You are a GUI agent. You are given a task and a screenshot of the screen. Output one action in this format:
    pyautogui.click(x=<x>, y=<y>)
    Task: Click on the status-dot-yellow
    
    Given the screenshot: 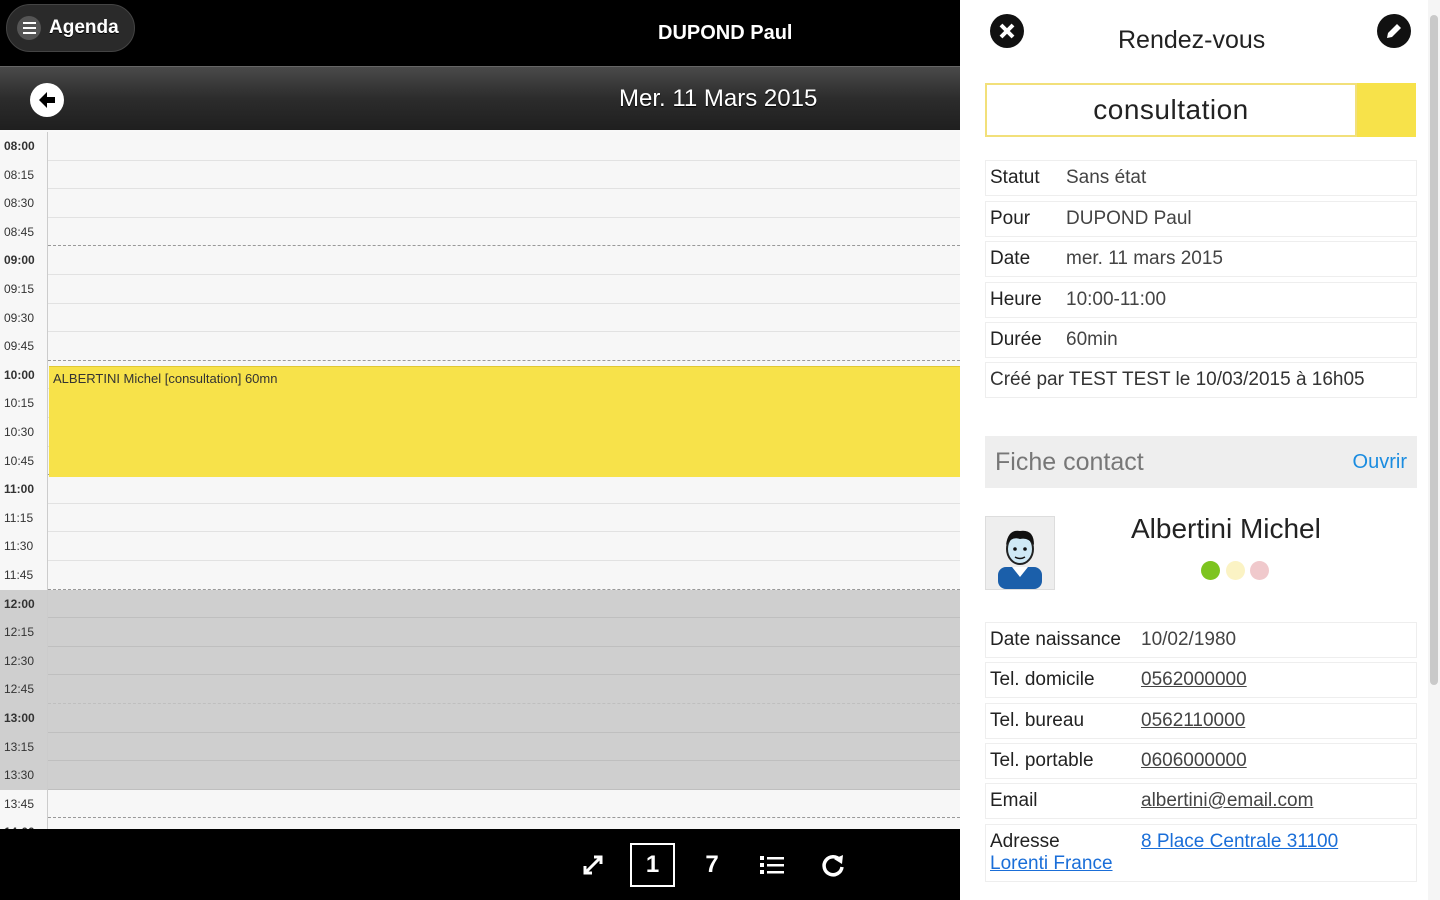 What is the action you would take?
    pyautogui.click(x=1235, y=570)
    